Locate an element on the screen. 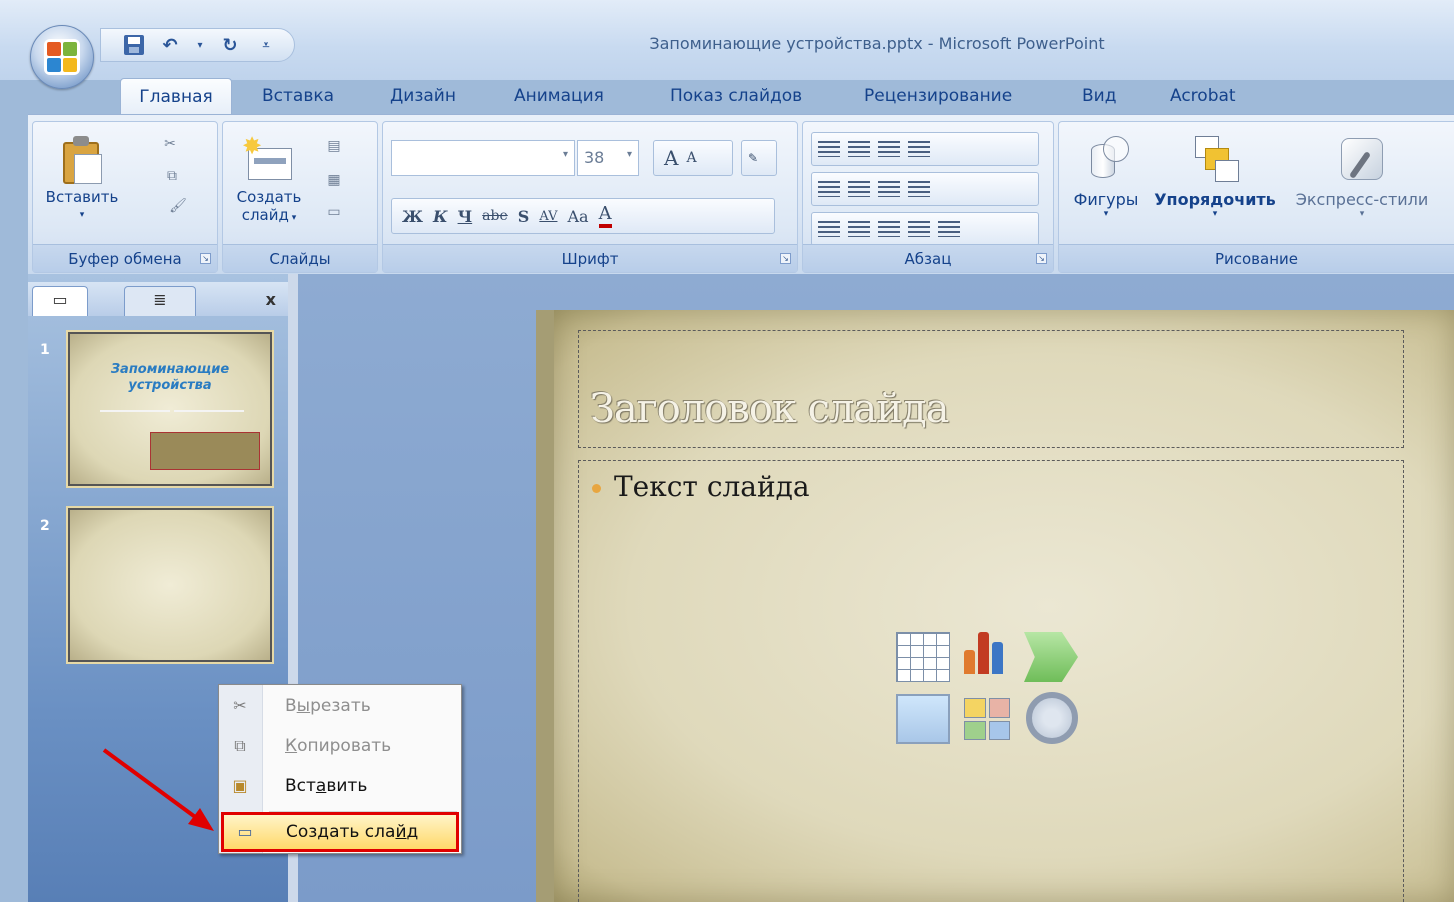 This screenshot has height=902, width=1454. quick-styles-button: Экспресс-стили ▾ is located at coordinates (1362, 176).